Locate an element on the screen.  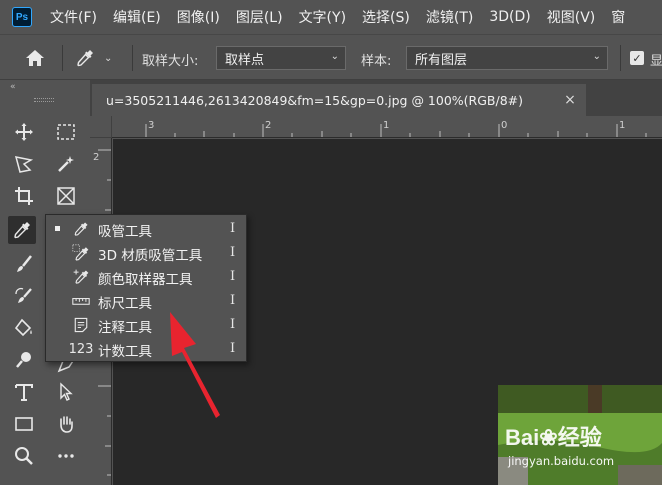
flyout-item-3d-material-eyedropper: 3D 材质吸管工具 I is located at coordinates (146, 253).